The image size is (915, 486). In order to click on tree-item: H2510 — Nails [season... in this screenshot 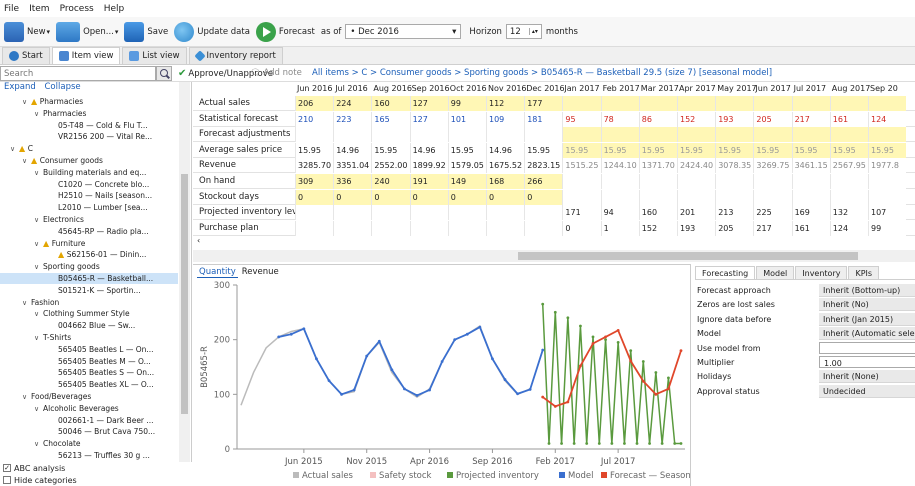, I will do `click(89, 195)`.